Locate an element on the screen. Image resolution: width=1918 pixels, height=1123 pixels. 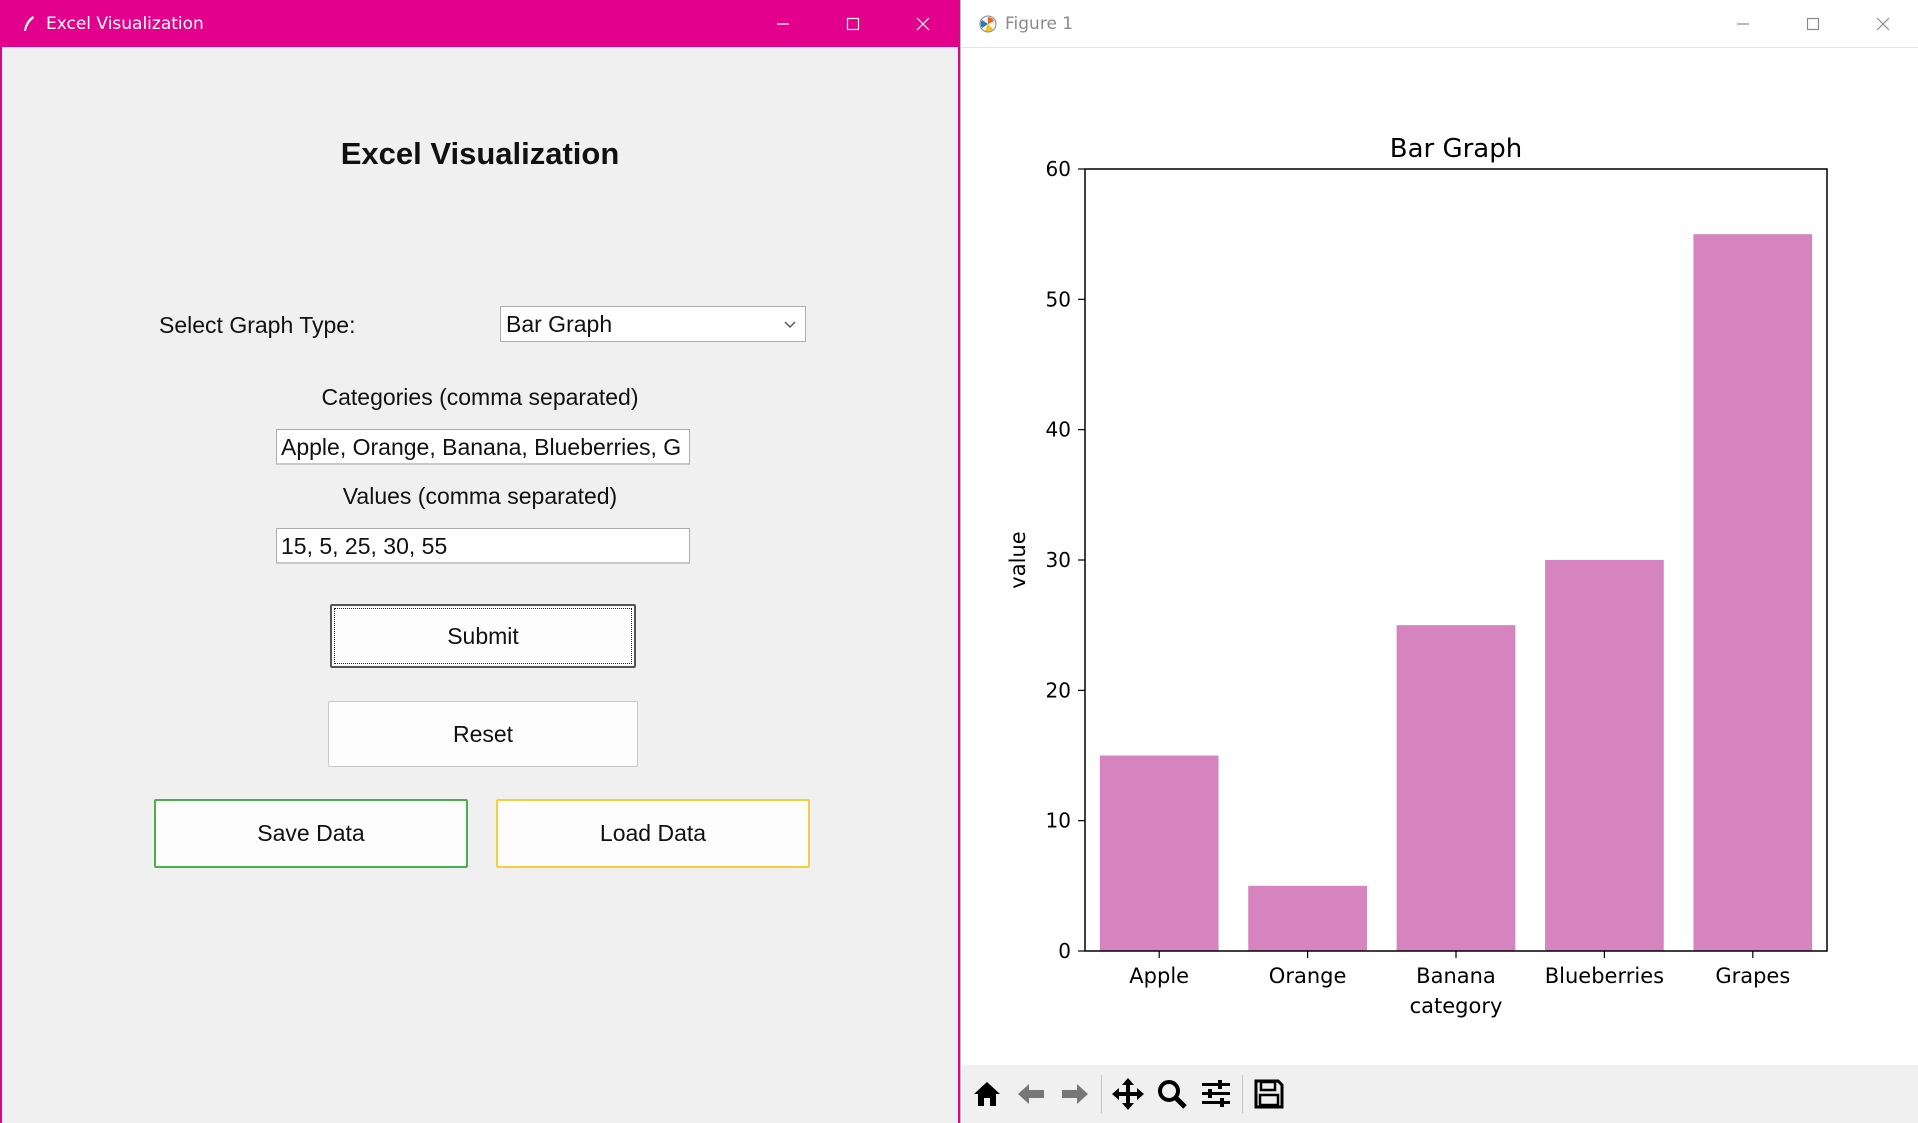
figure-title-bar: Figure 1 is located at coordinates (1439, 24).